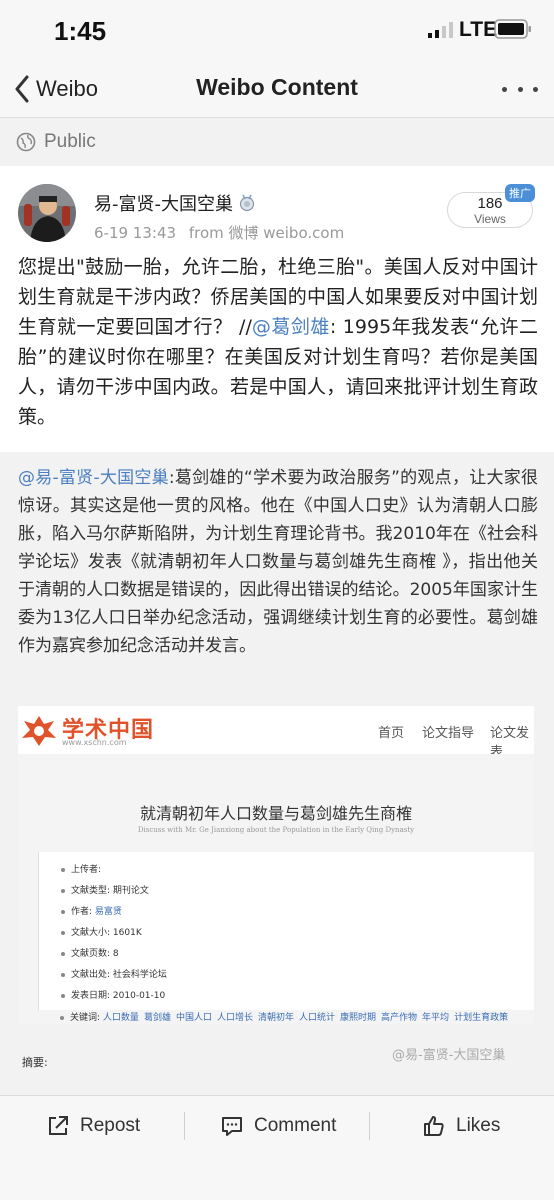 The image size is (554, 1200). I want to click on clock: 1:45, so click(80, 31).